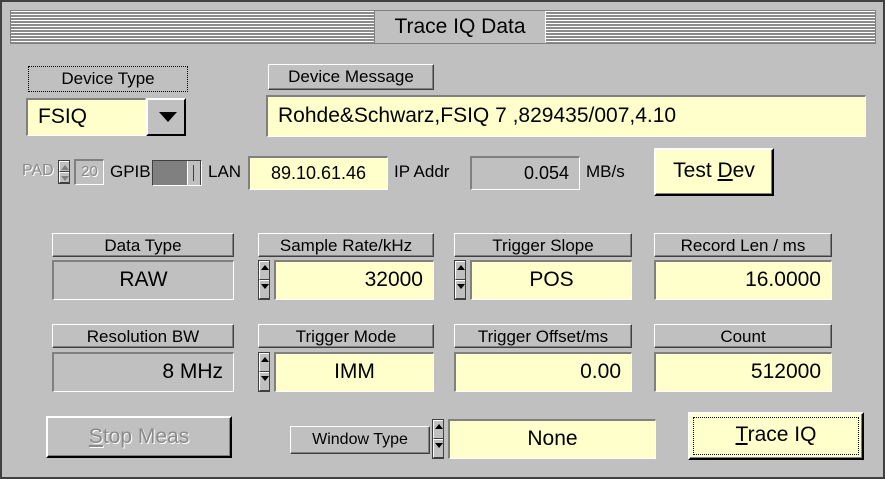 The width and height of the screenshot is (885, 479). What do you see at coordinates (143, 336) in the screenshot?
I see `resolution-bw-label: Resolution BW` at bounding box center [143, 336].